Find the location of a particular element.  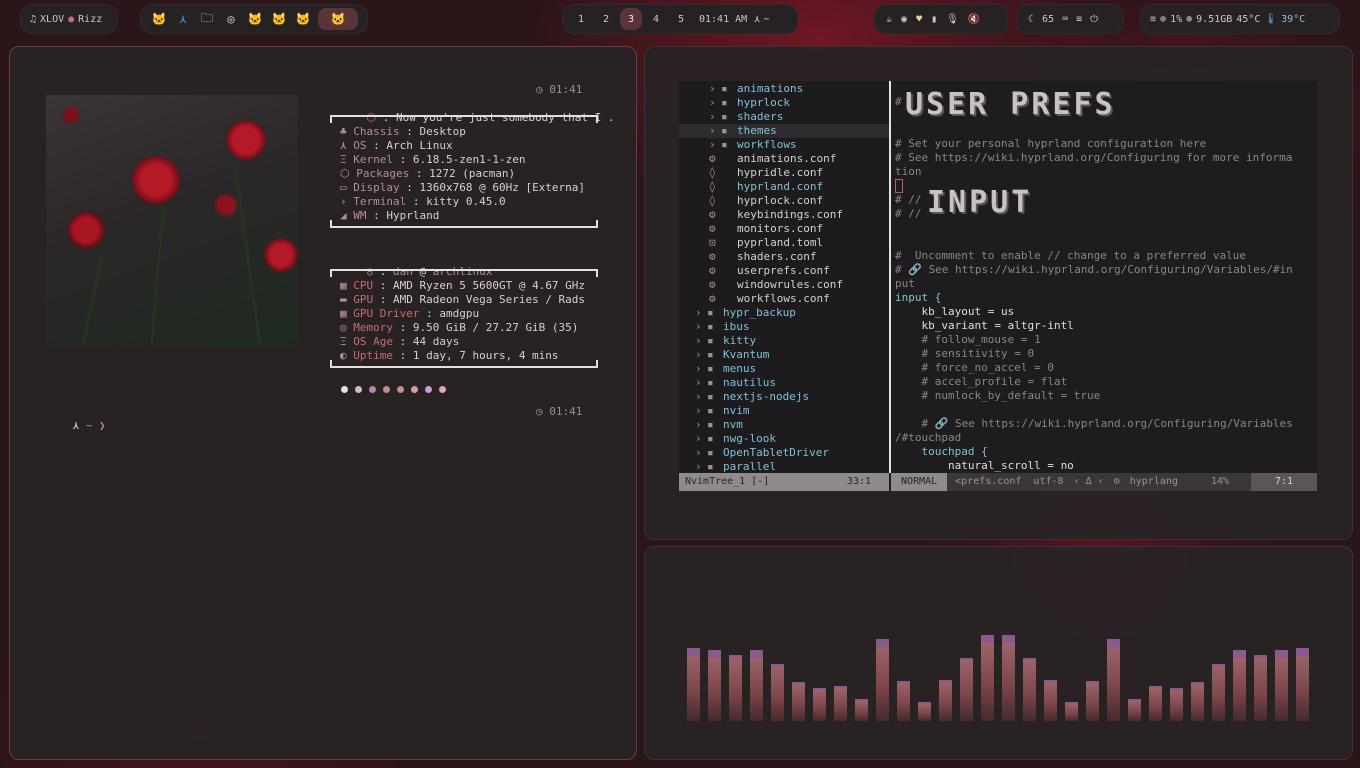

code-line: input { is located at coordinates (918, 297).